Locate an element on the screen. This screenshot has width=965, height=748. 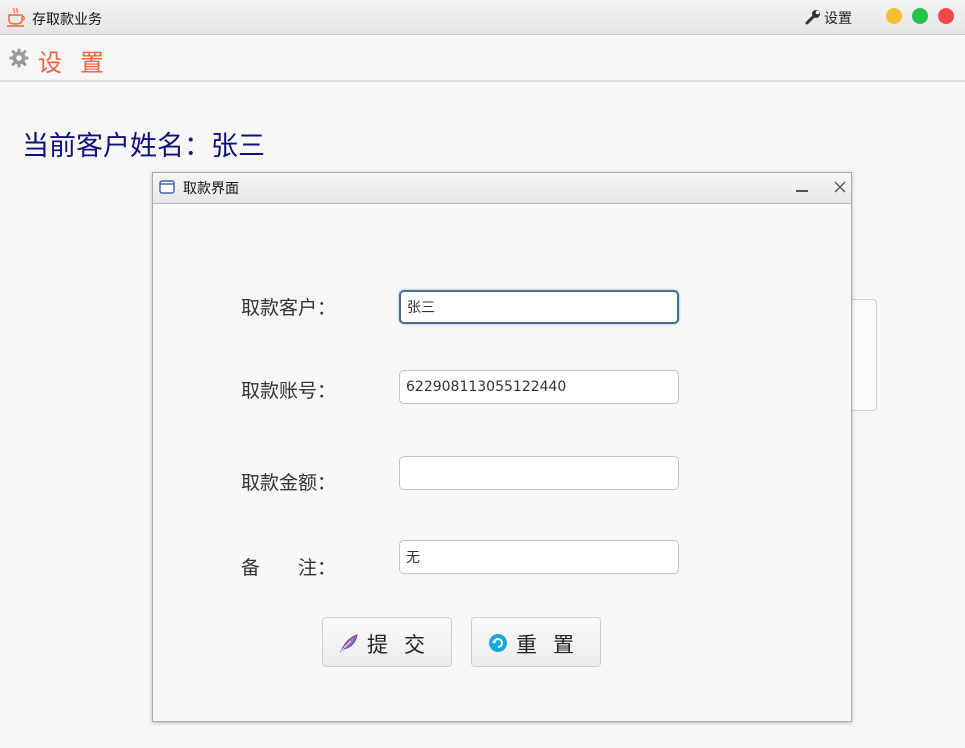
wrench-icon is located at coordinates (813, 17).